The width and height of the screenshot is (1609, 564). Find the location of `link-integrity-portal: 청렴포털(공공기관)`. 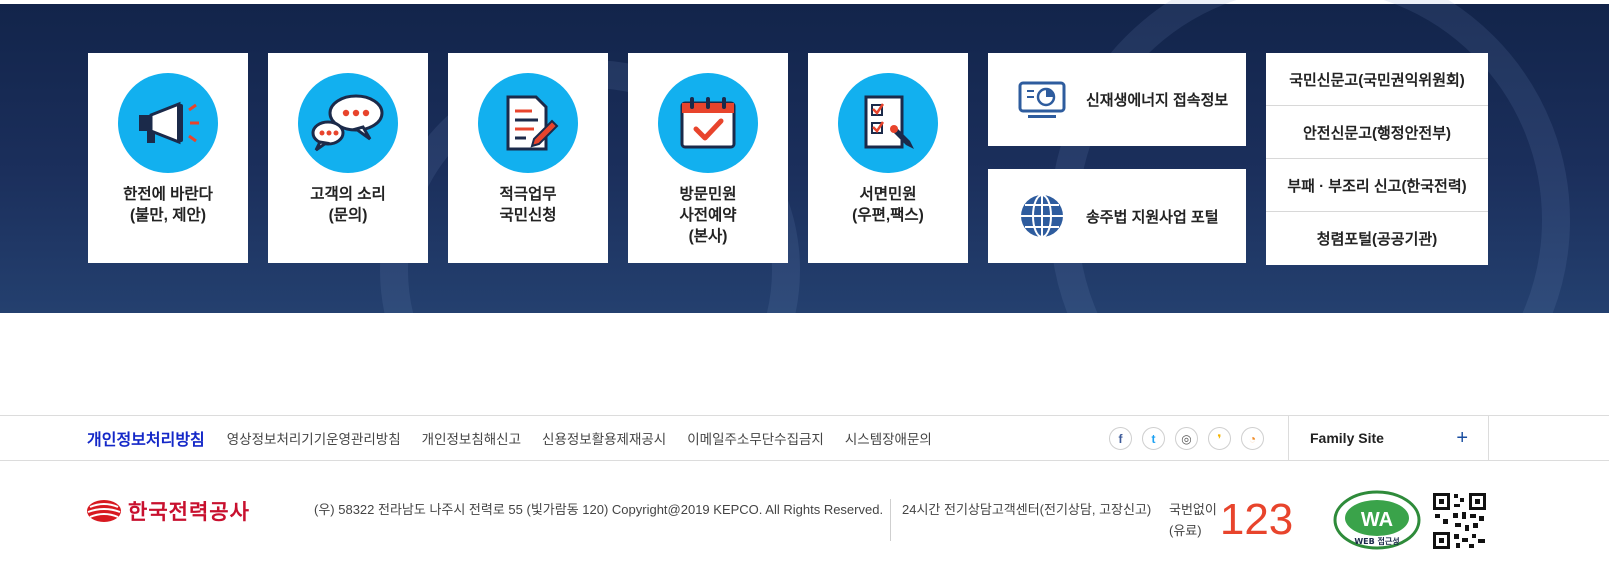

link-integrity-portal: 청렴포털(공공기관) is located at coordinates (1377, 238).